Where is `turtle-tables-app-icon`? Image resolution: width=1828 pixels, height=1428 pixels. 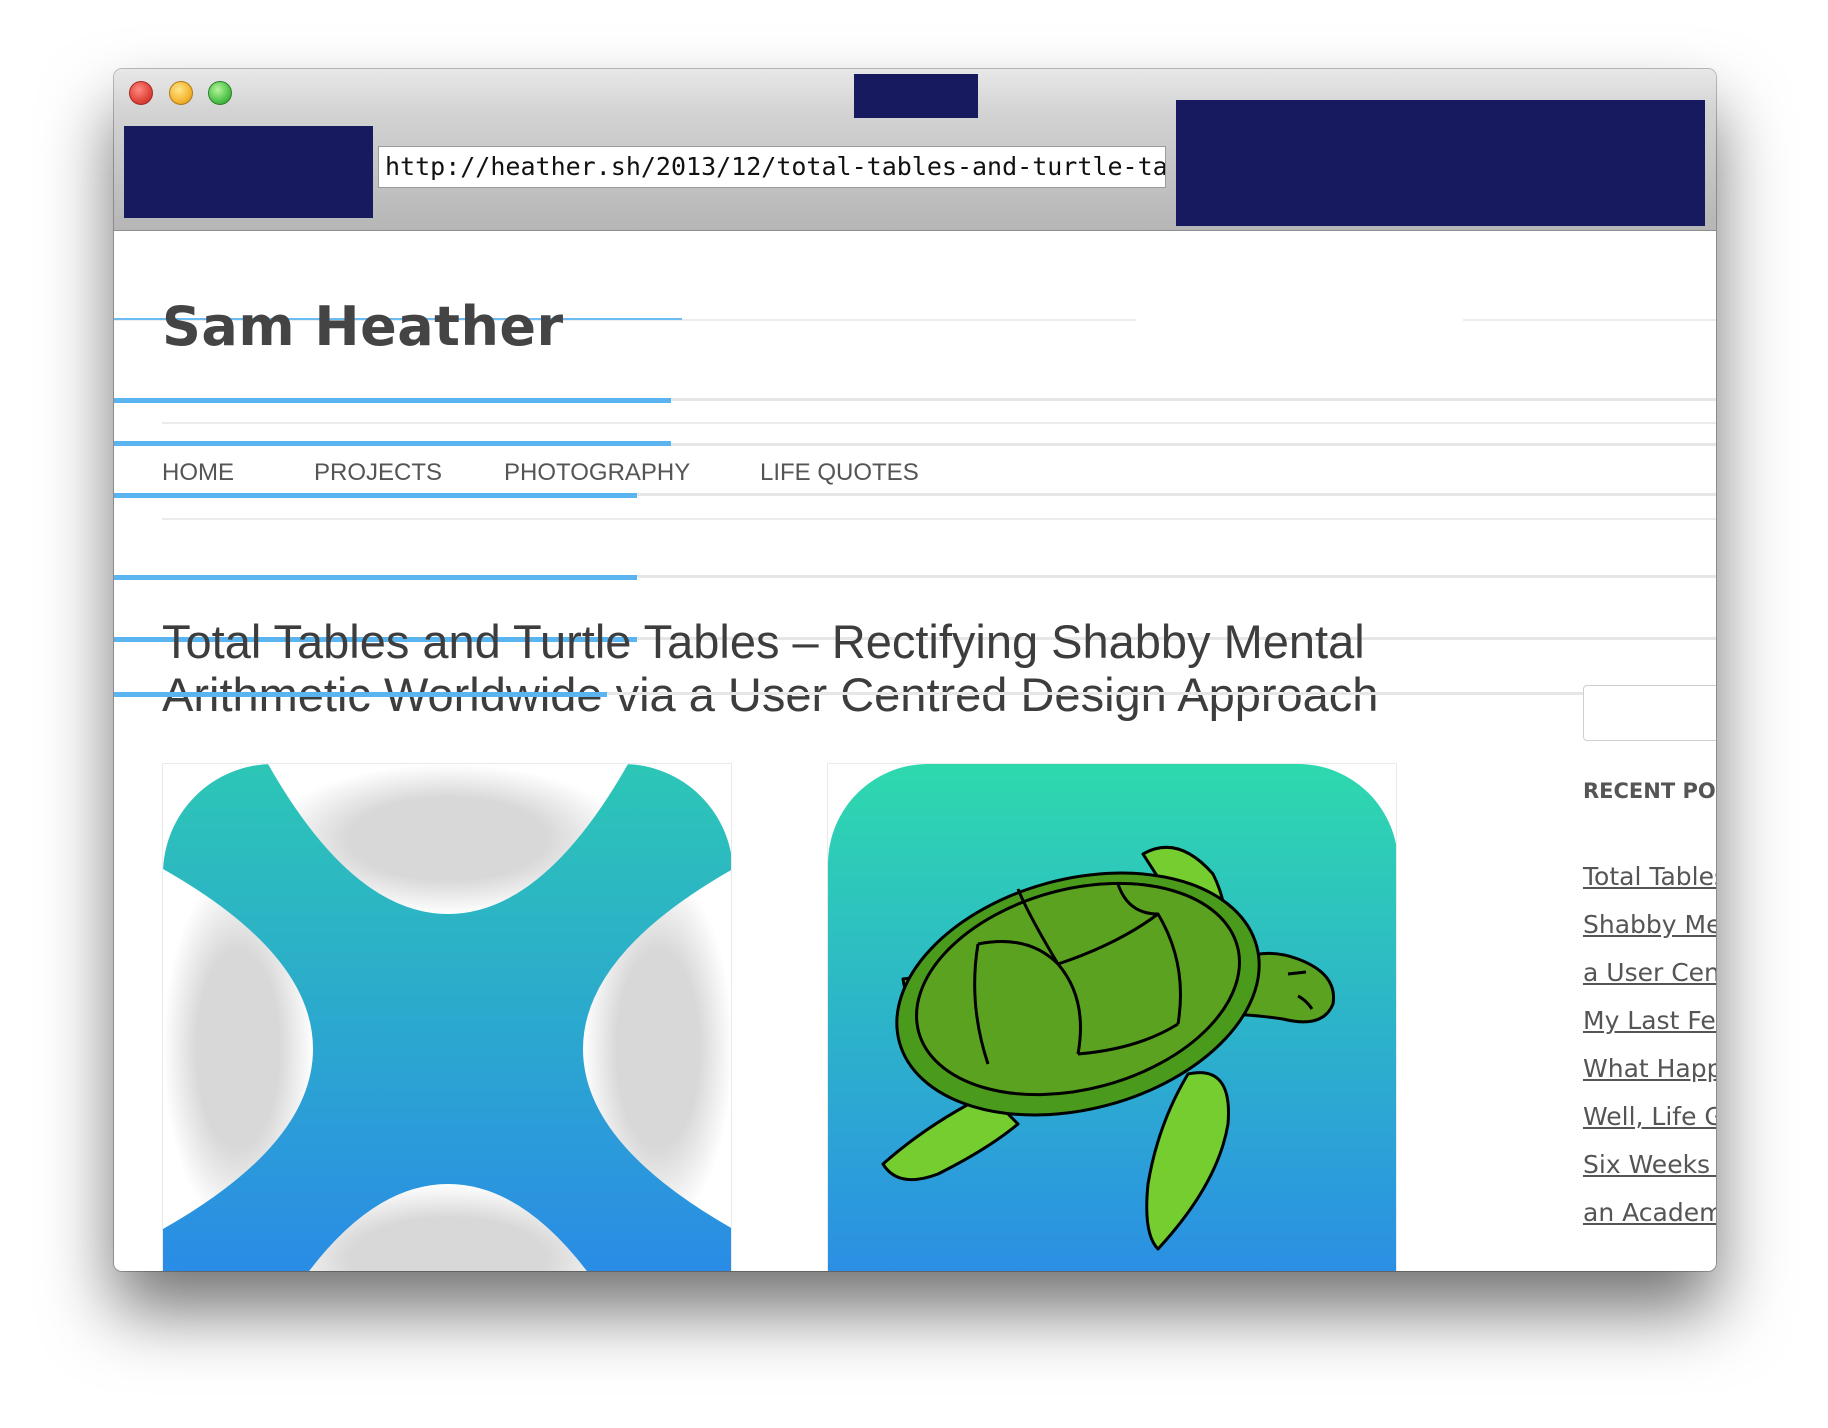
turtle-tables-app-icon is located at coordinates (1112, 1017).